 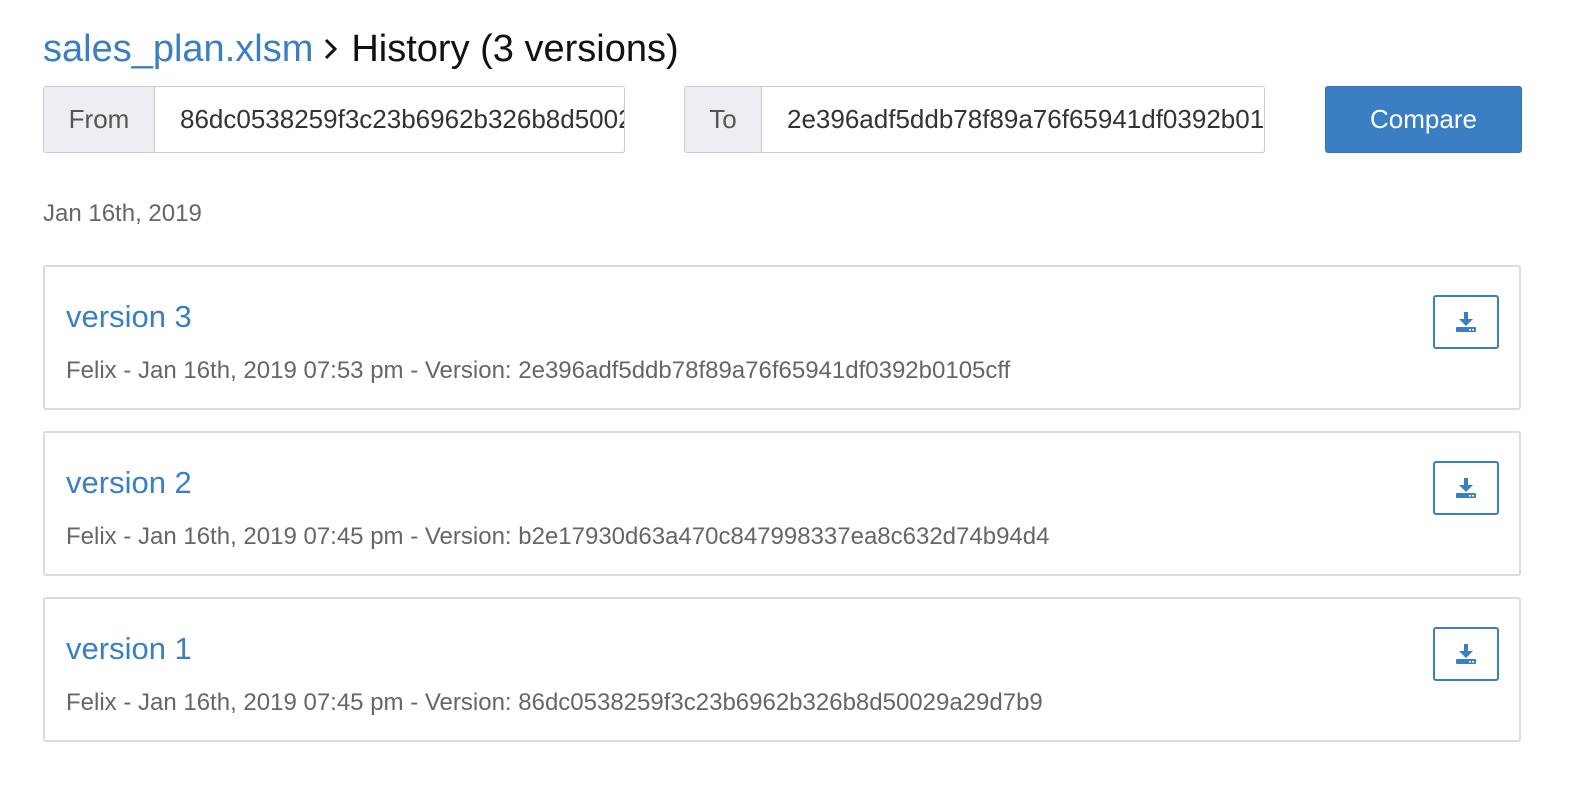 I want to click on to-version-input, so click(x=1013, y=119).